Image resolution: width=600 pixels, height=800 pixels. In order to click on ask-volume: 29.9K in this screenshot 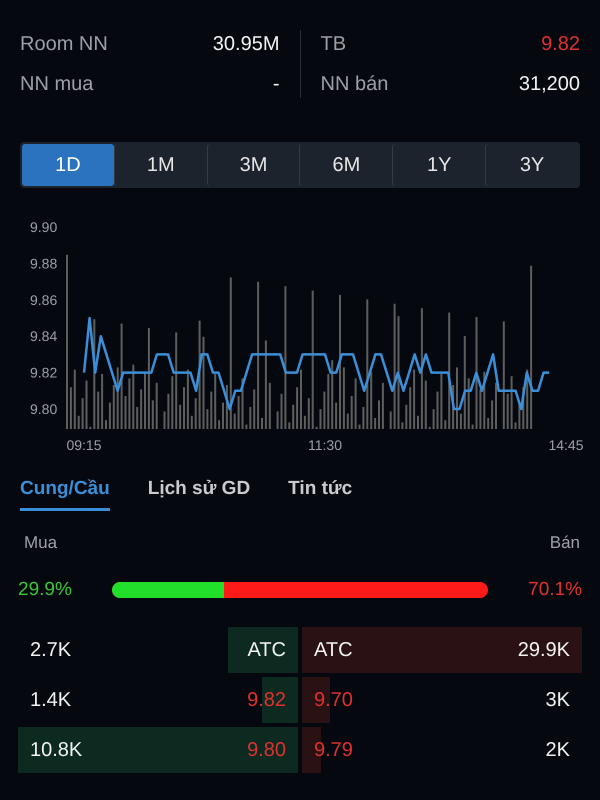, I will do `click(544, 650)`.